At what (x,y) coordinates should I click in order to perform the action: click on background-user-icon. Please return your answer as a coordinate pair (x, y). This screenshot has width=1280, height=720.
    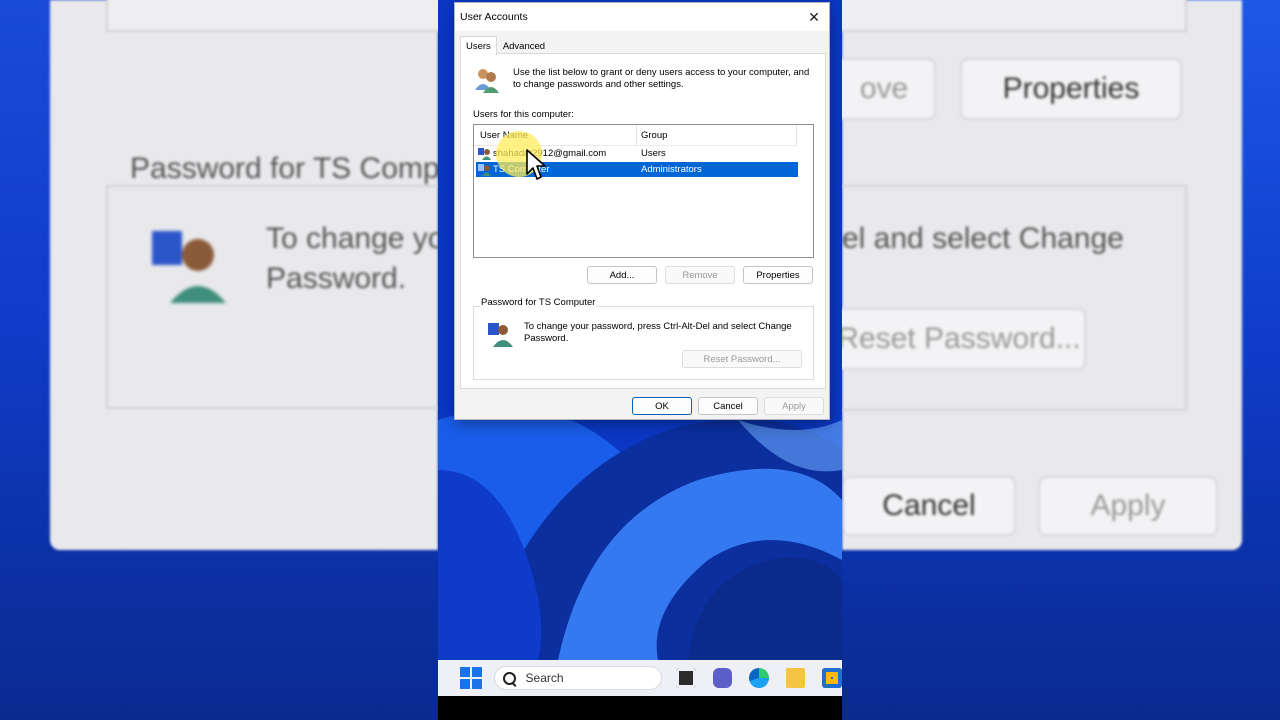
    Looking at the image, I should click on (190, 265).